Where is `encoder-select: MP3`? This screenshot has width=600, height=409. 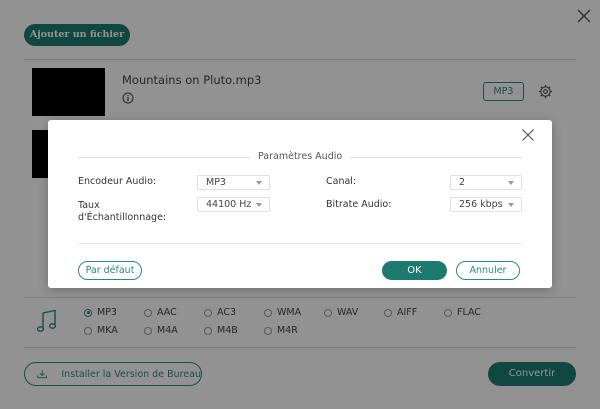
encoder-select: MP3 is located at coordinates (233, 182).